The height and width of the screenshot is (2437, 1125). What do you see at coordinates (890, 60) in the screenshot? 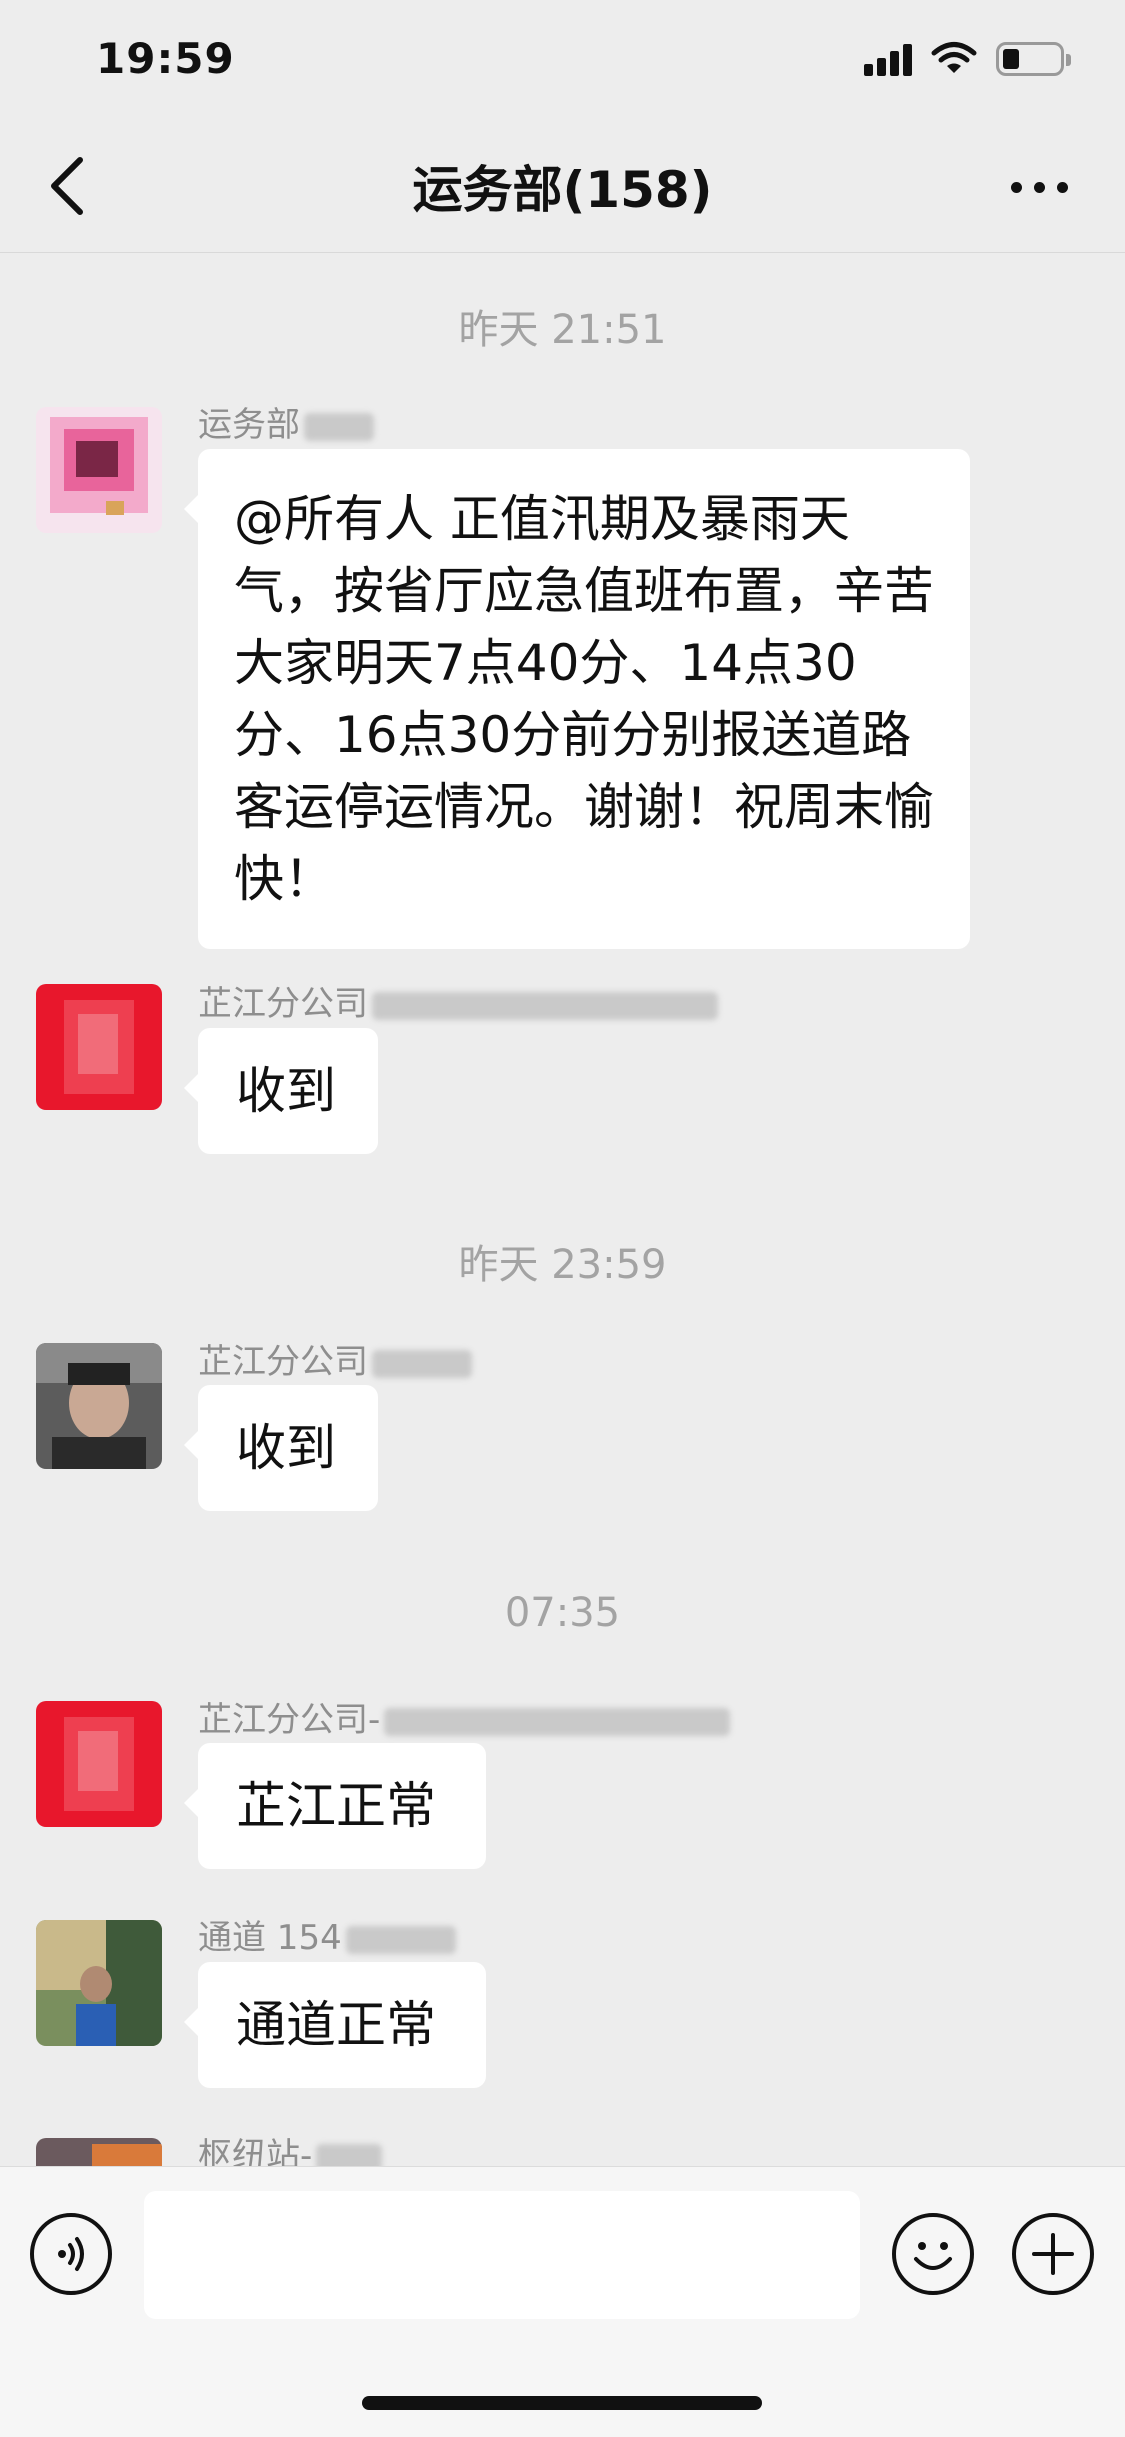
I see `signal-icon` at bounding box center [890, 60].